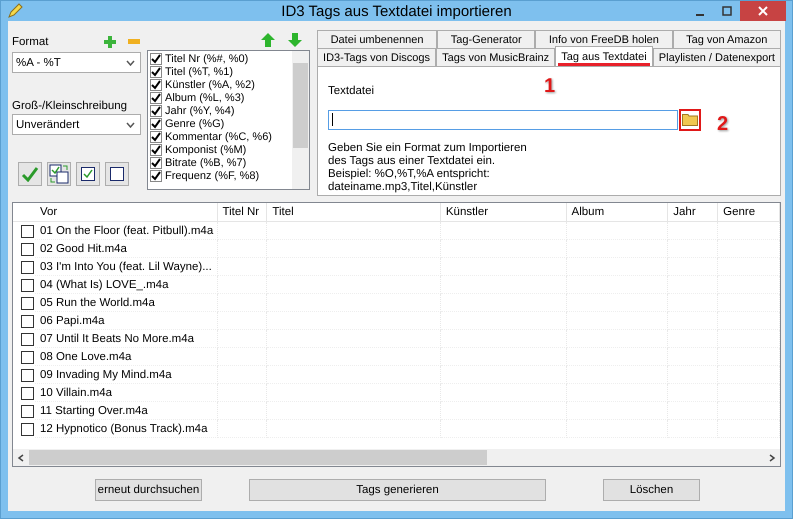  Describe the element at coordinates (104, 284) in the screenshot. I see `file-name: 04 (What Is) LOVE_.m4a` at that location.